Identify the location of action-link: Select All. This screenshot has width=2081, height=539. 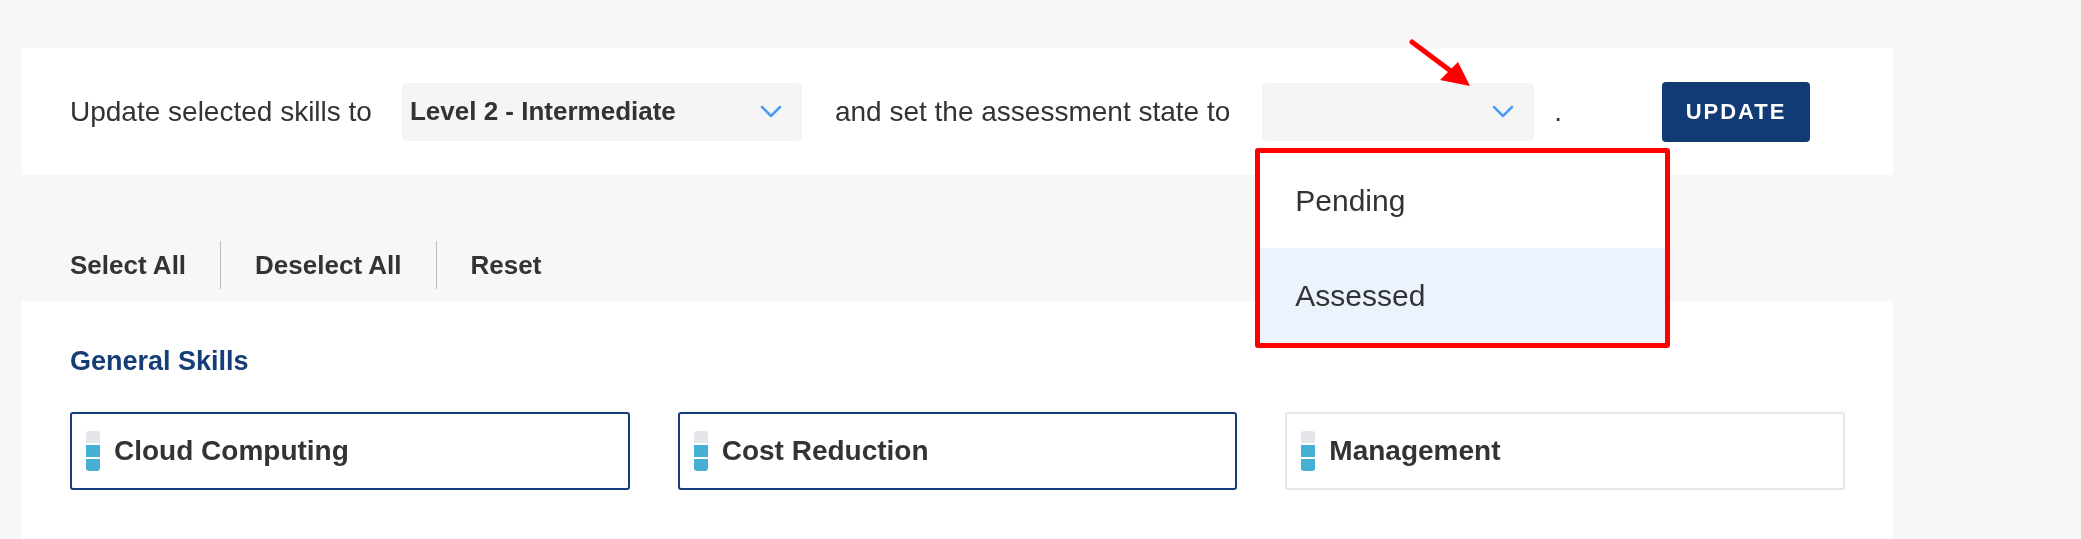
(128, 265).